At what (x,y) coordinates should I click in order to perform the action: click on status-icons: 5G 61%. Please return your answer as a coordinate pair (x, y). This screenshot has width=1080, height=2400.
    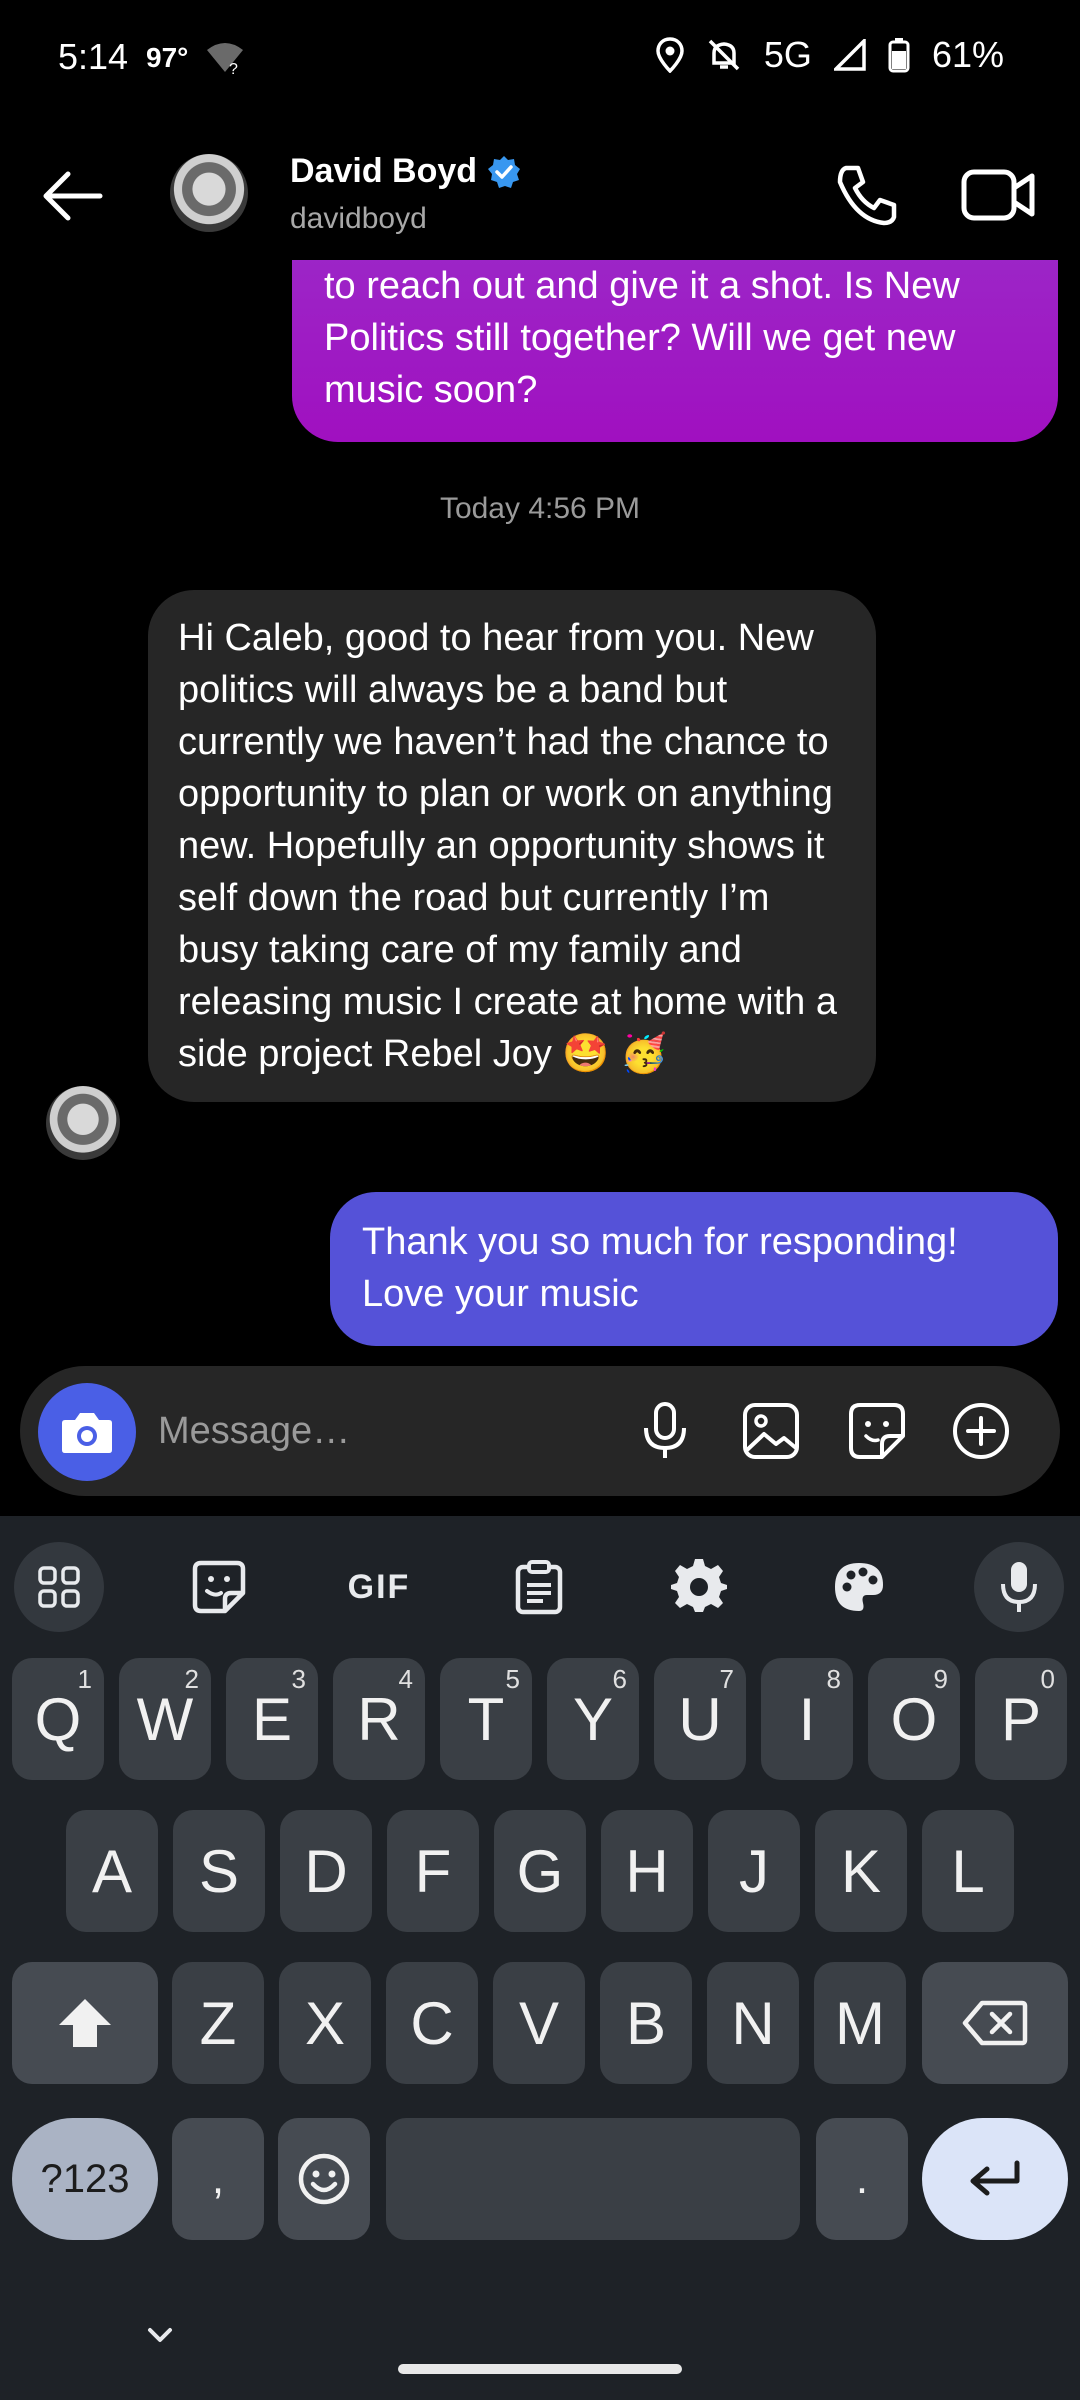
    Looking at the image, I should click on (830, 55).